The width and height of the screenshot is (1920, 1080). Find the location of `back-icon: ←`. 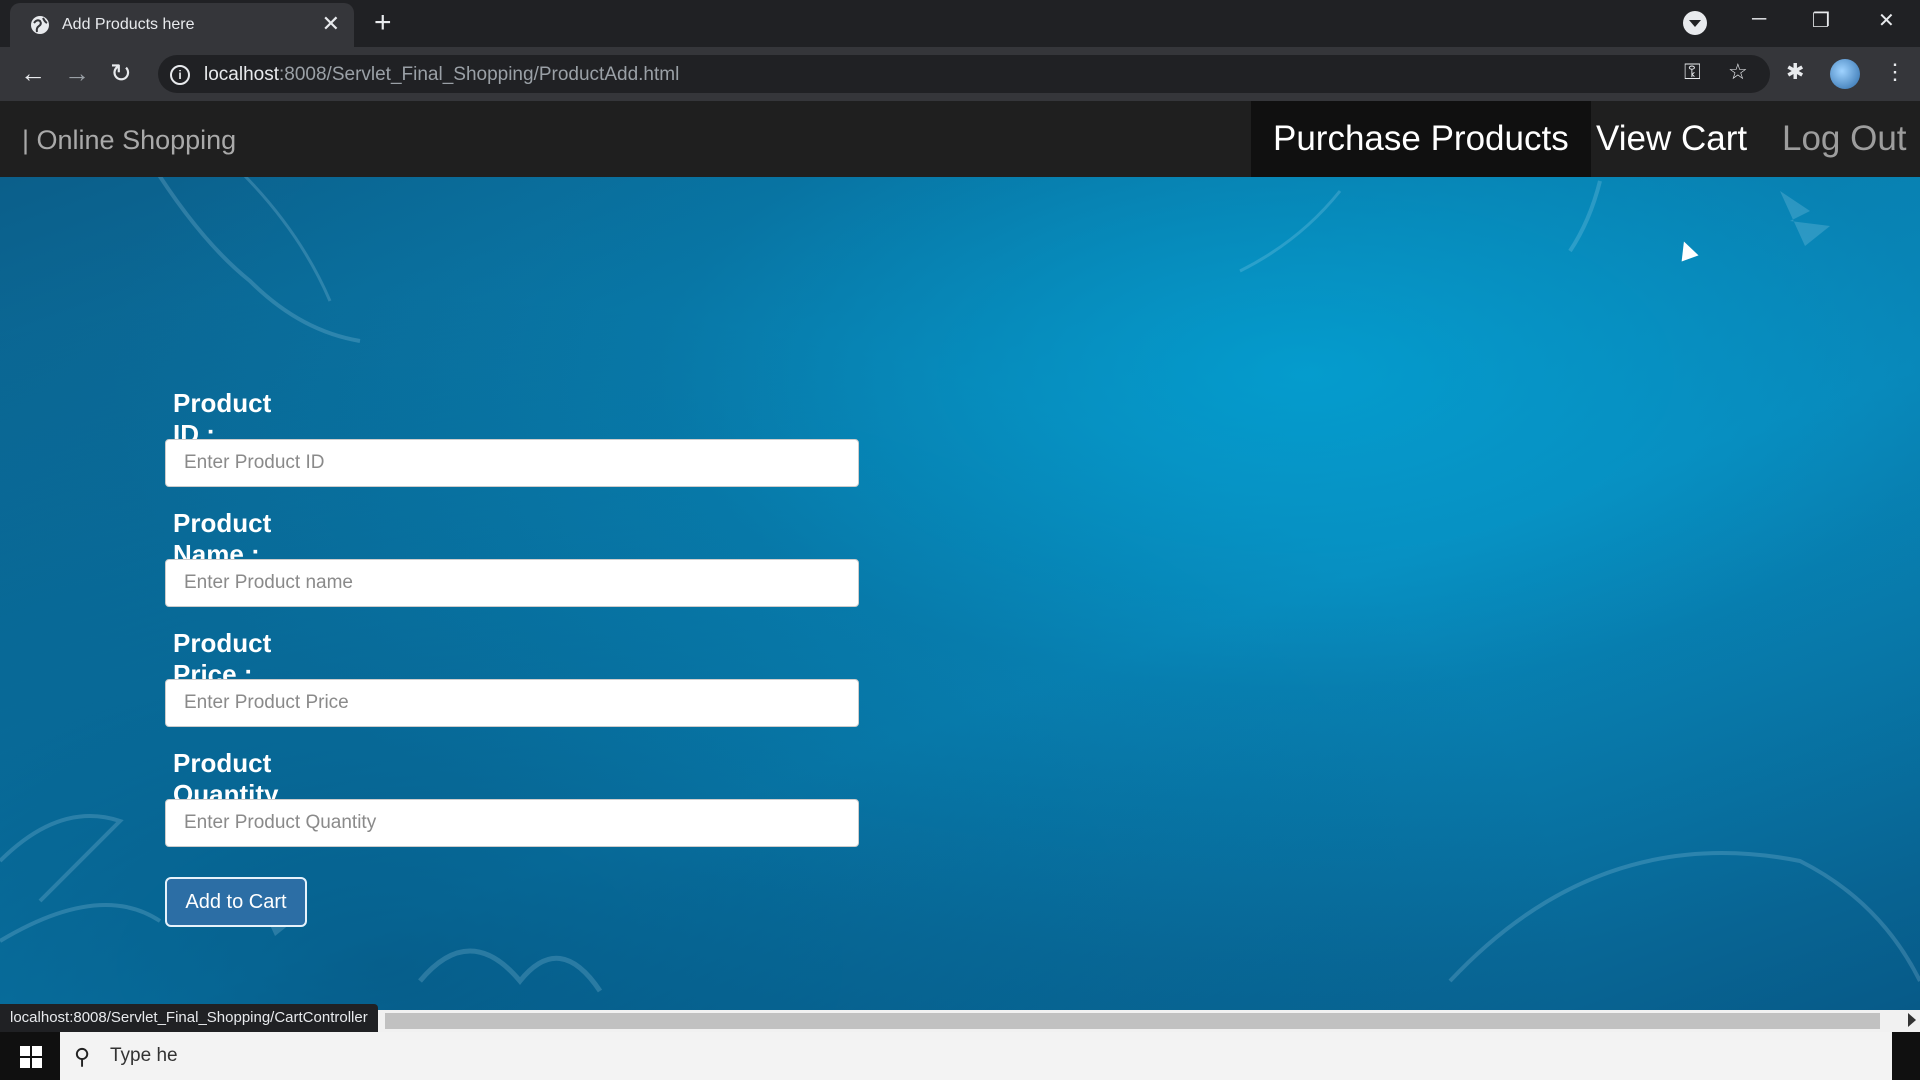

back-icon: ← is located at coordinates (33, 73).